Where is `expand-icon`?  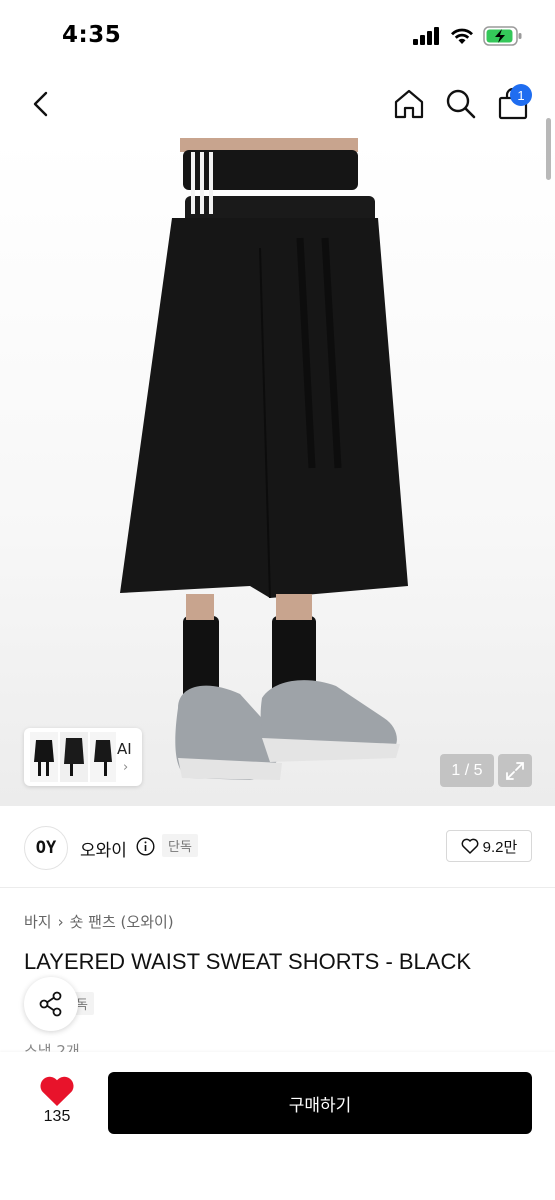 expand-icon is located at coordinates (515, 770).